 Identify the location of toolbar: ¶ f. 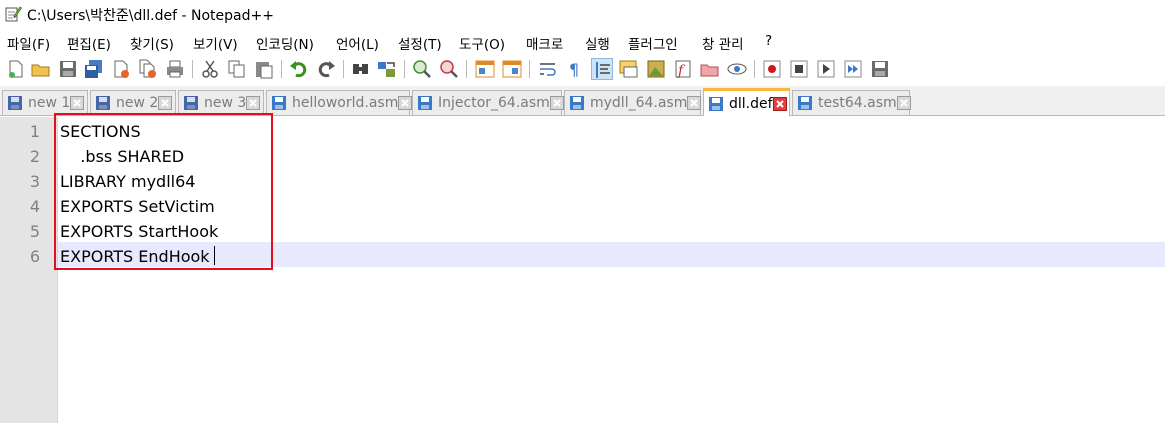
(582, 69).